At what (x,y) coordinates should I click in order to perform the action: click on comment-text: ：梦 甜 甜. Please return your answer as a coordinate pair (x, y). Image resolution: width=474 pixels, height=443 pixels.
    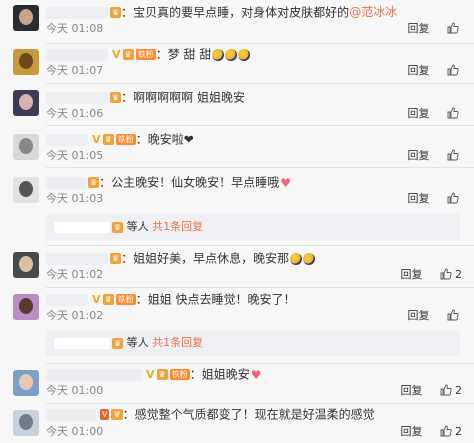
    Looking at the image, I should click on (183, 54).